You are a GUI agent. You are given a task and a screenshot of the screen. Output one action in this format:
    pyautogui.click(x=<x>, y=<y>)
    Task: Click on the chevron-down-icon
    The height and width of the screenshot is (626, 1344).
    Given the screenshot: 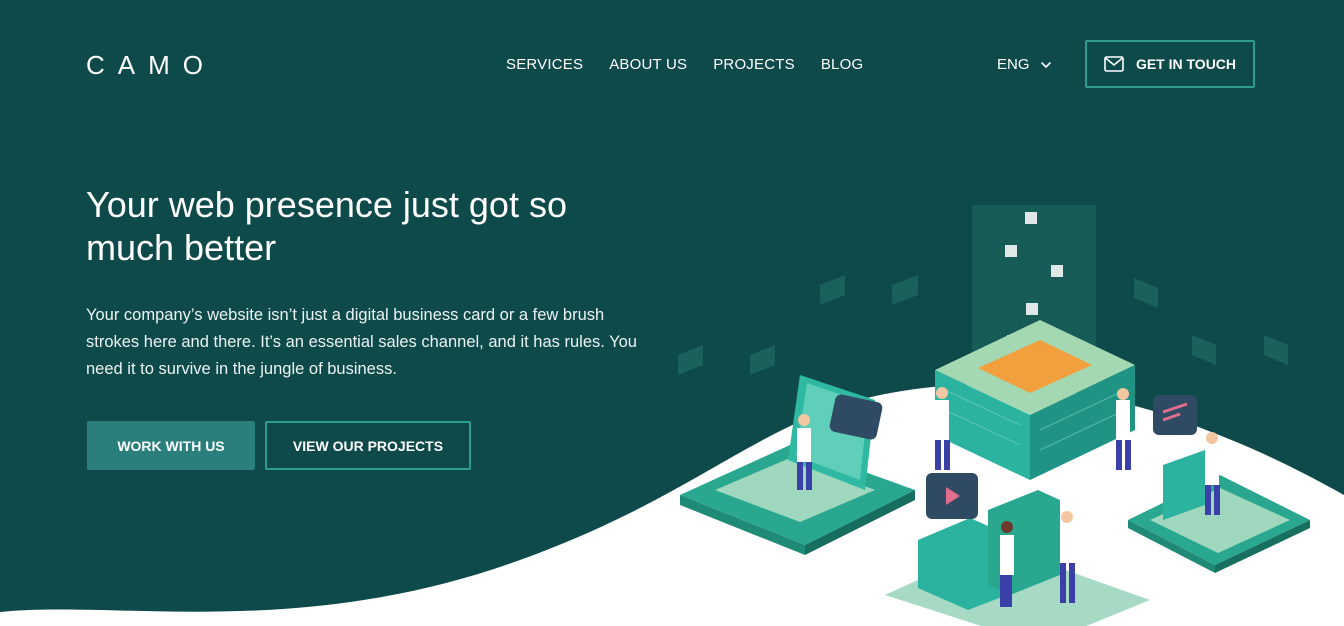 What is the action you would take?
    pyautogui.click(x=1045, y=65)
    